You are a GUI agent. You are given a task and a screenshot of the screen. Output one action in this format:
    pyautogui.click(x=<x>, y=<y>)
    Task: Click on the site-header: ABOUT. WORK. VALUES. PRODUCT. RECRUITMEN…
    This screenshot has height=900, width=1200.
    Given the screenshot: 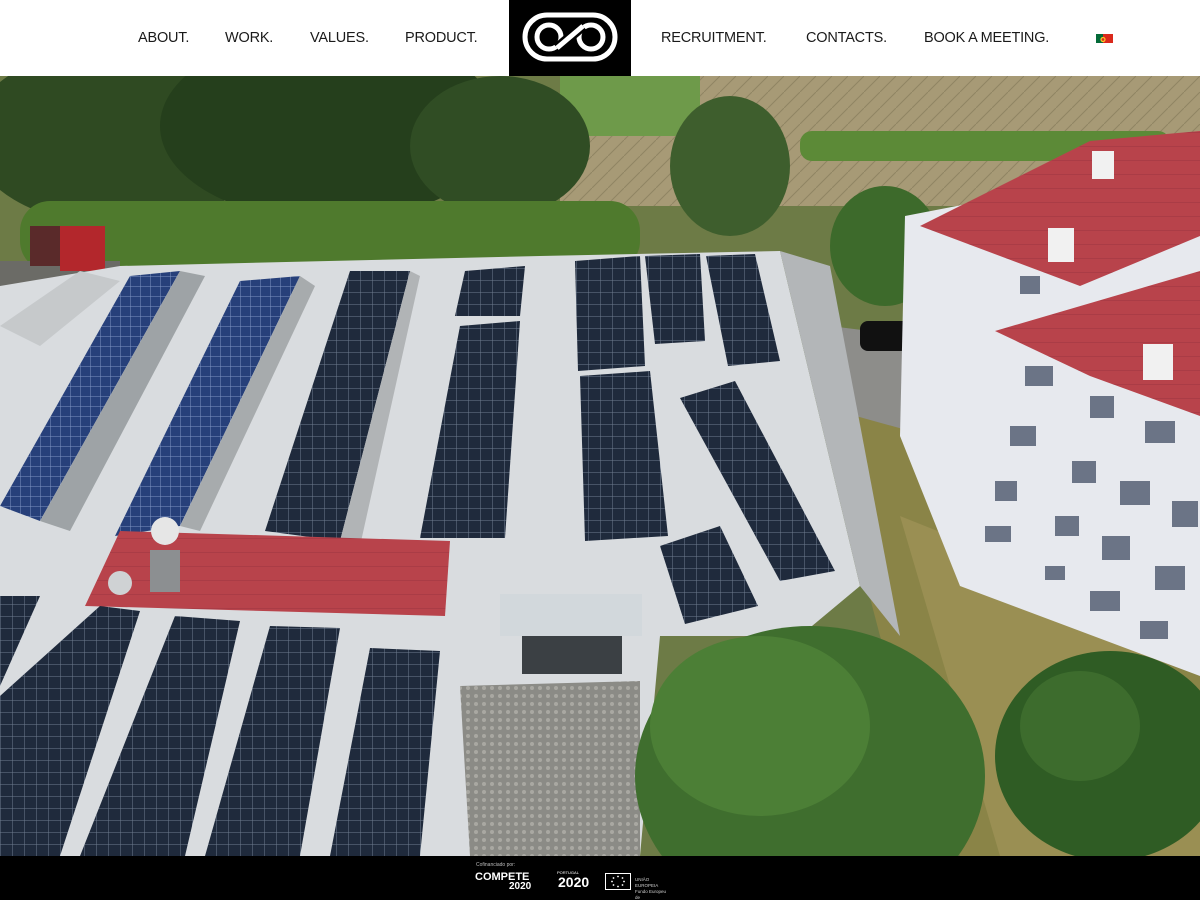 What is the action you would take?
    pyautogui.click(x=600, y=38)
    